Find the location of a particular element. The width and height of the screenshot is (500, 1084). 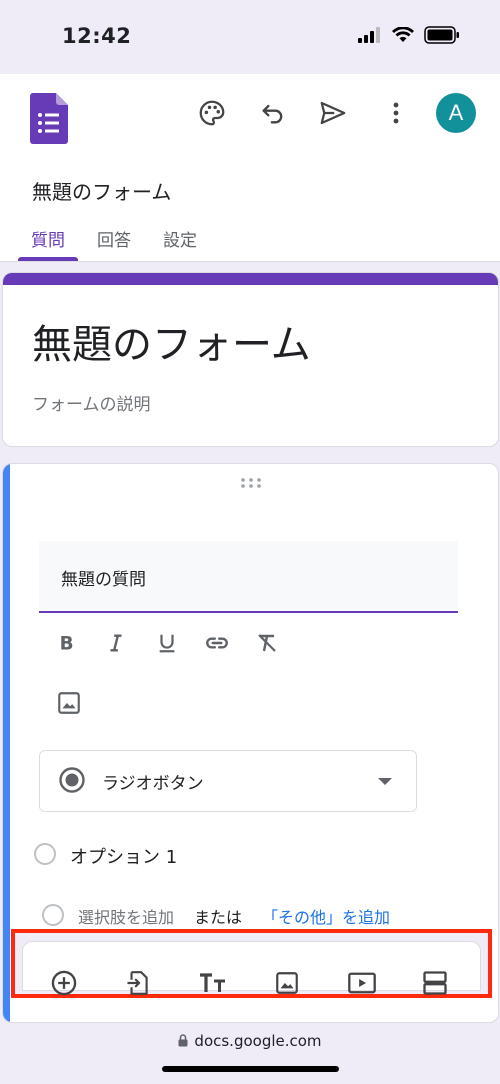

form-title: 無題のフォーム is located at coordinates (171, 341).